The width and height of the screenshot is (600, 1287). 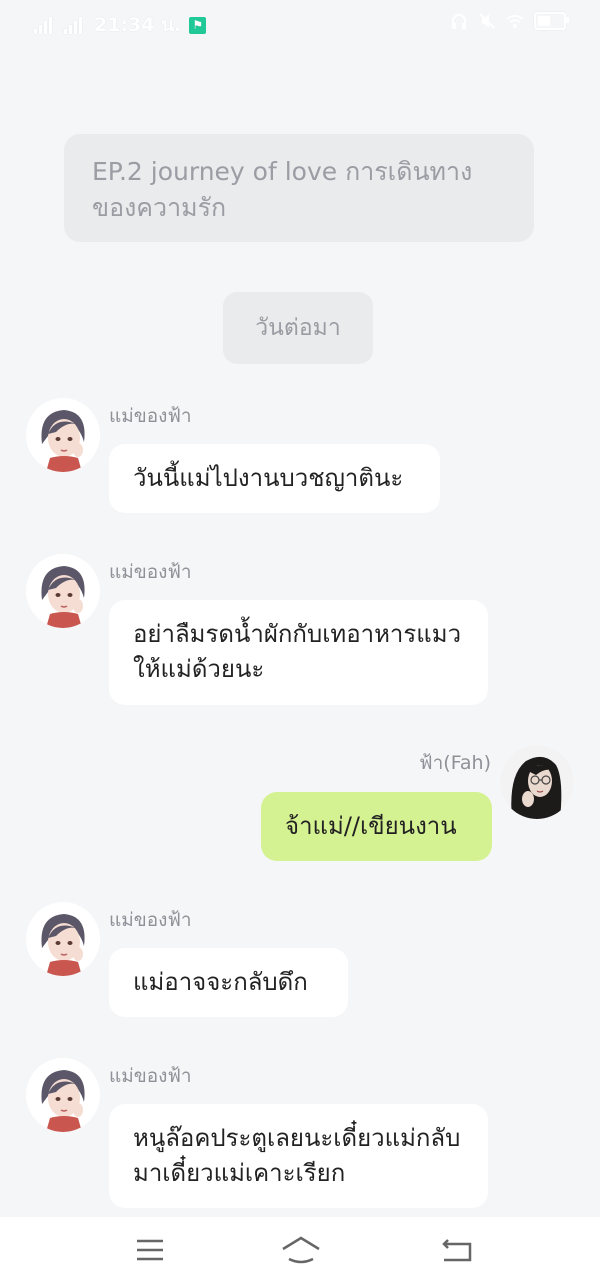 I want to click on wifi-icon, so click(x=515, y=21).